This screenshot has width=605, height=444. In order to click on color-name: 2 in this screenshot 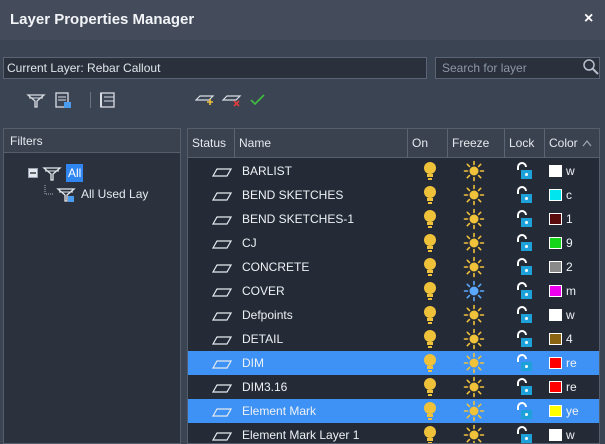, I will do `click(569, 267)`.